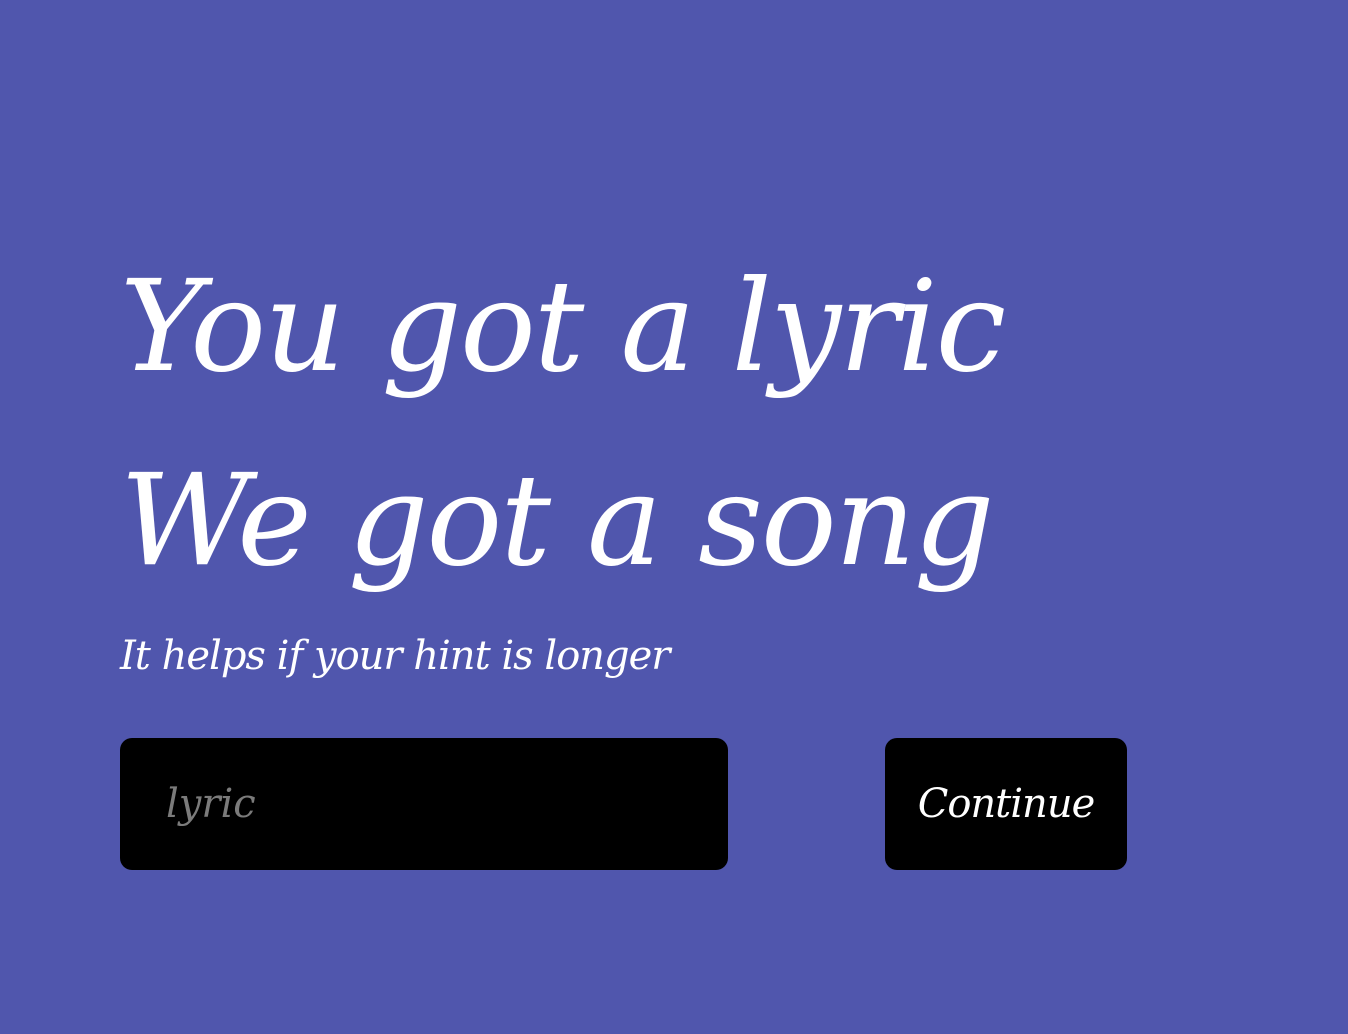 Image resolution: width=1348 pixels, height=1034 pixels. What do you see at coordinates (395, 656) in the screenshot?
I see `hint-text: It helps if your hint is longer` at bounding box center [395, 656].